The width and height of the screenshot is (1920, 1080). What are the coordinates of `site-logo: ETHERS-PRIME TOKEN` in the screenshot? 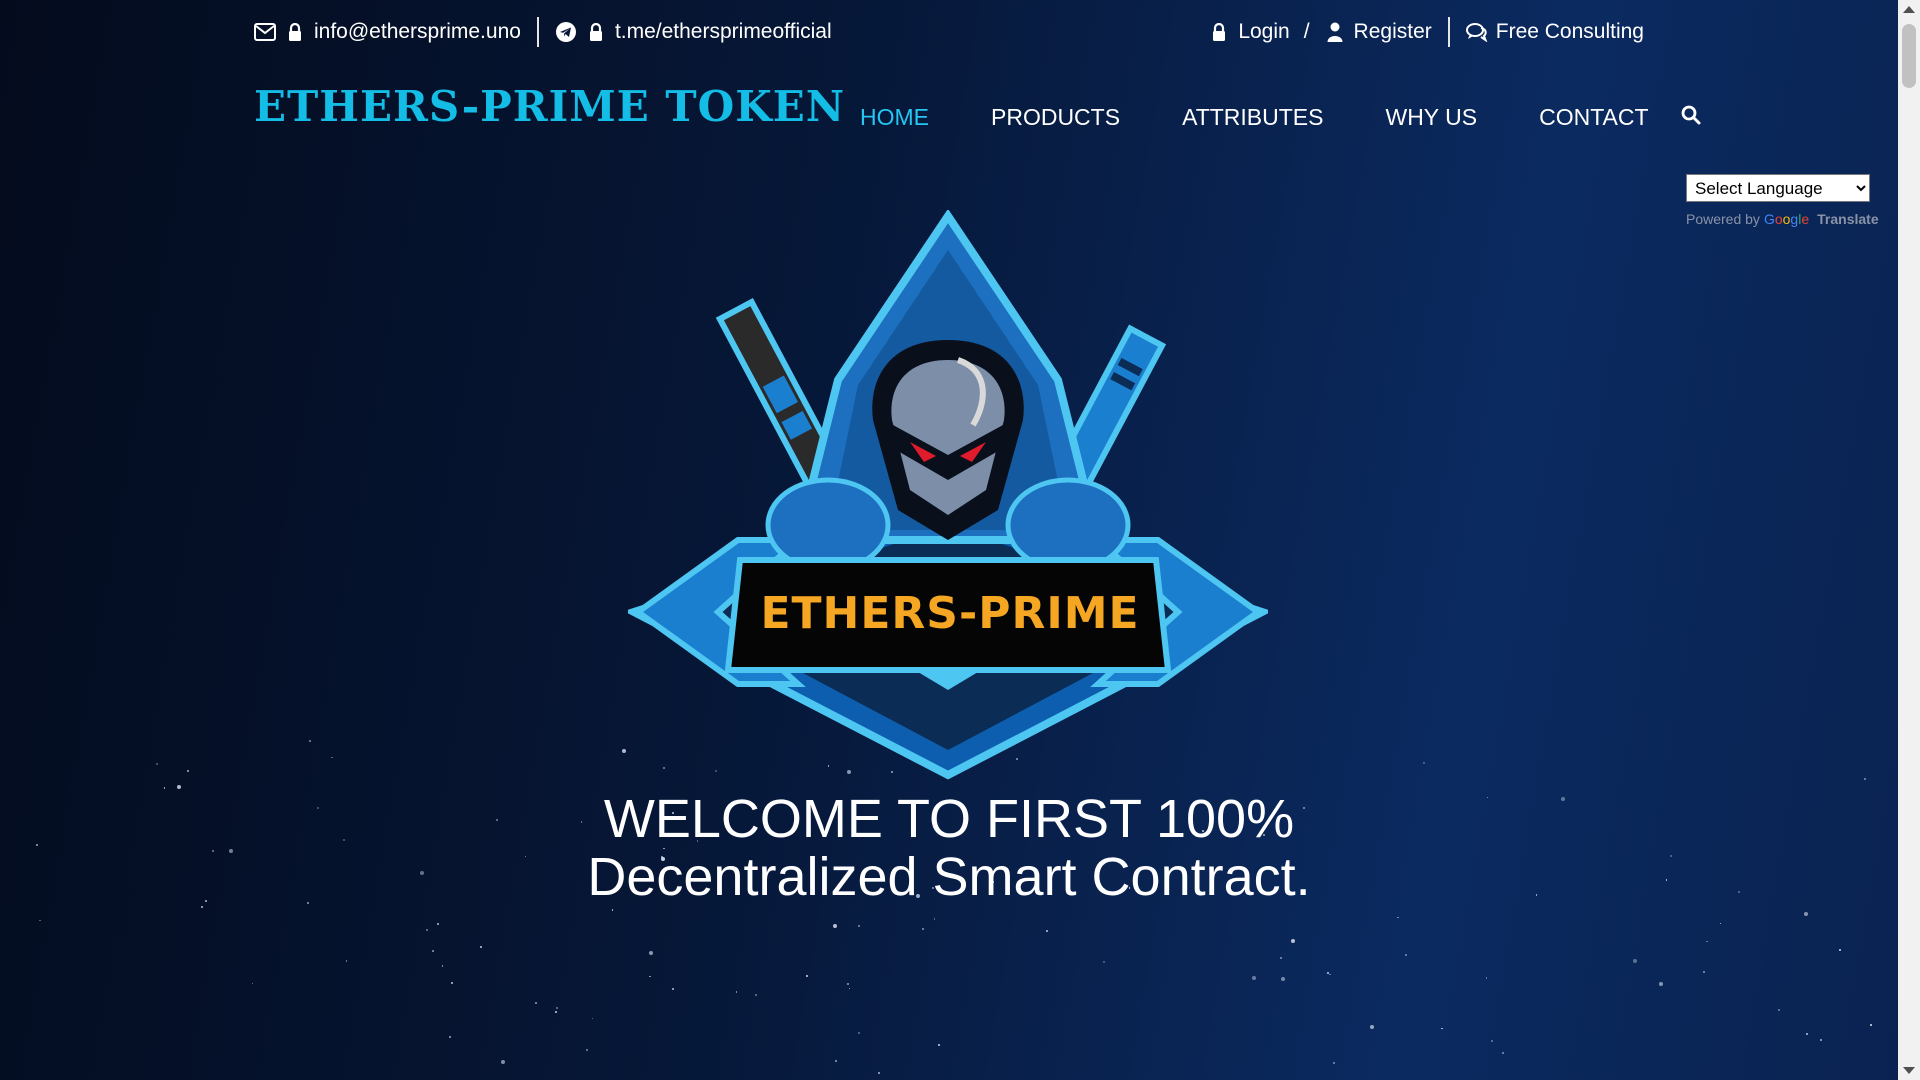 It's located at (549, 106).